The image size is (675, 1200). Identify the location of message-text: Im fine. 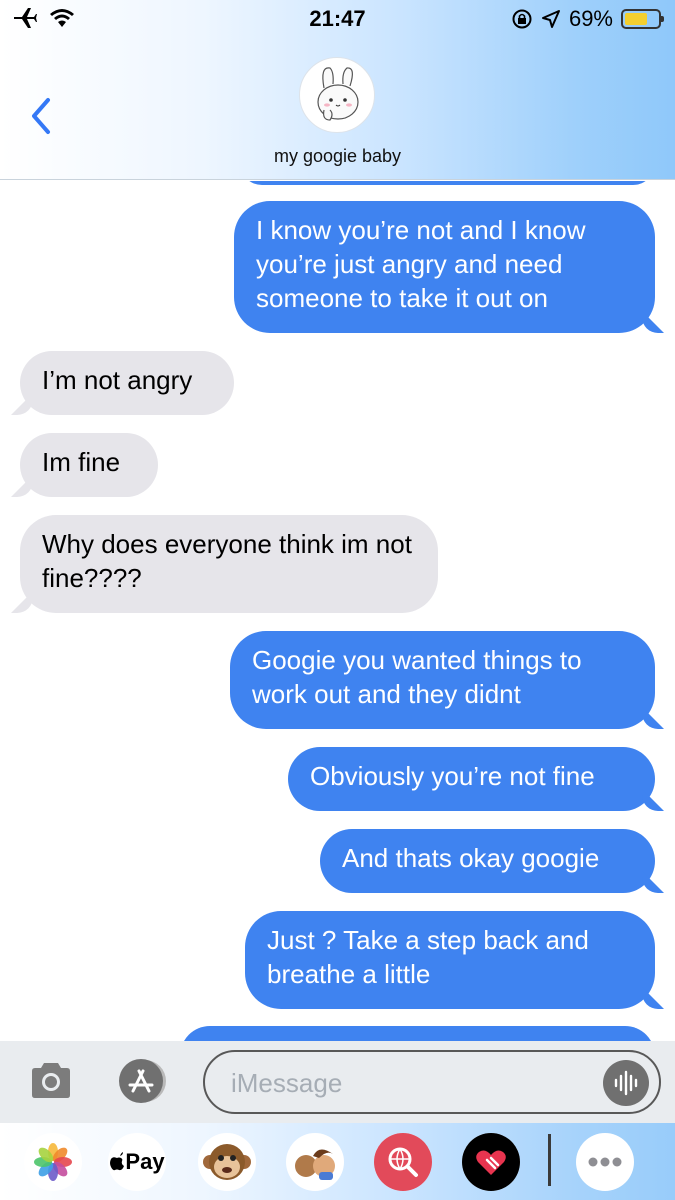
(81, 462).